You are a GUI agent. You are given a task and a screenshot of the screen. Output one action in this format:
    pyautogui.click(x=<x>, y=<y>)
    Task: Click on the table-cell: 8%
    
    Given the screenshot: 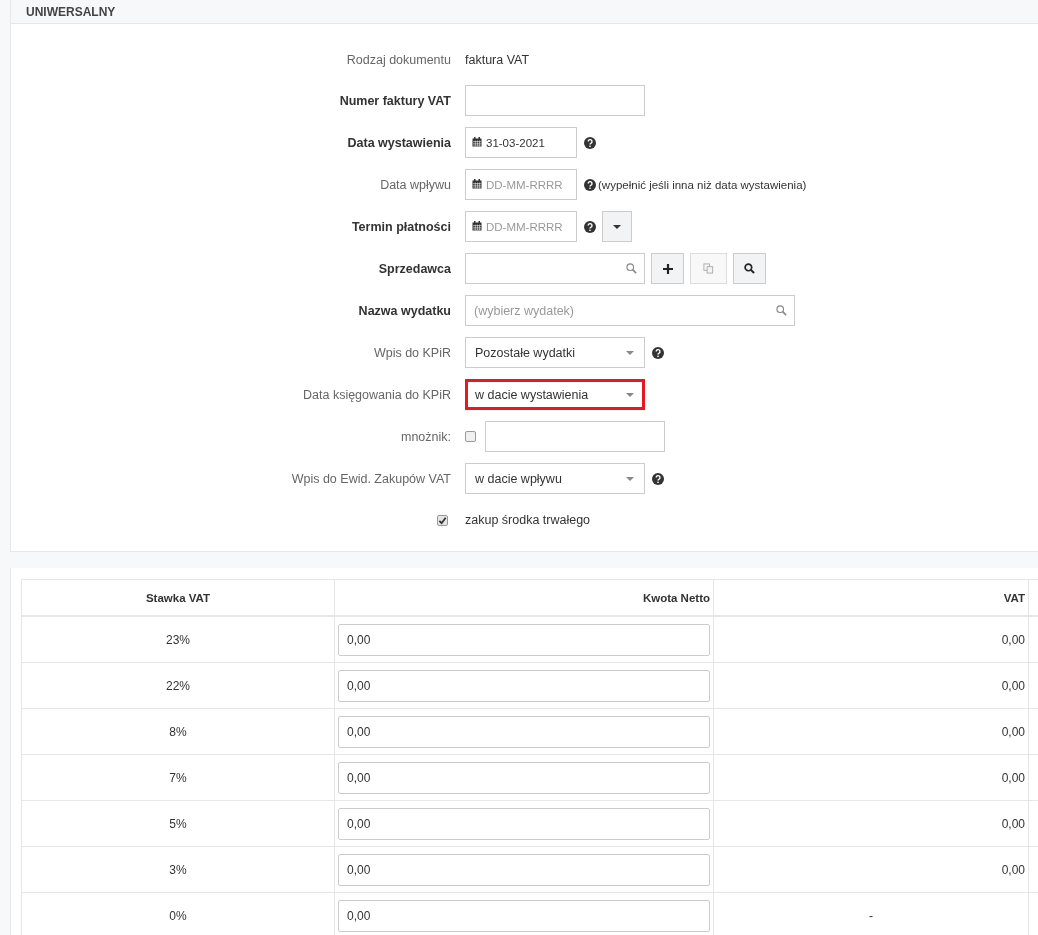 What is the action you would take?
    pyautogui.click(x=178, y=731)
    